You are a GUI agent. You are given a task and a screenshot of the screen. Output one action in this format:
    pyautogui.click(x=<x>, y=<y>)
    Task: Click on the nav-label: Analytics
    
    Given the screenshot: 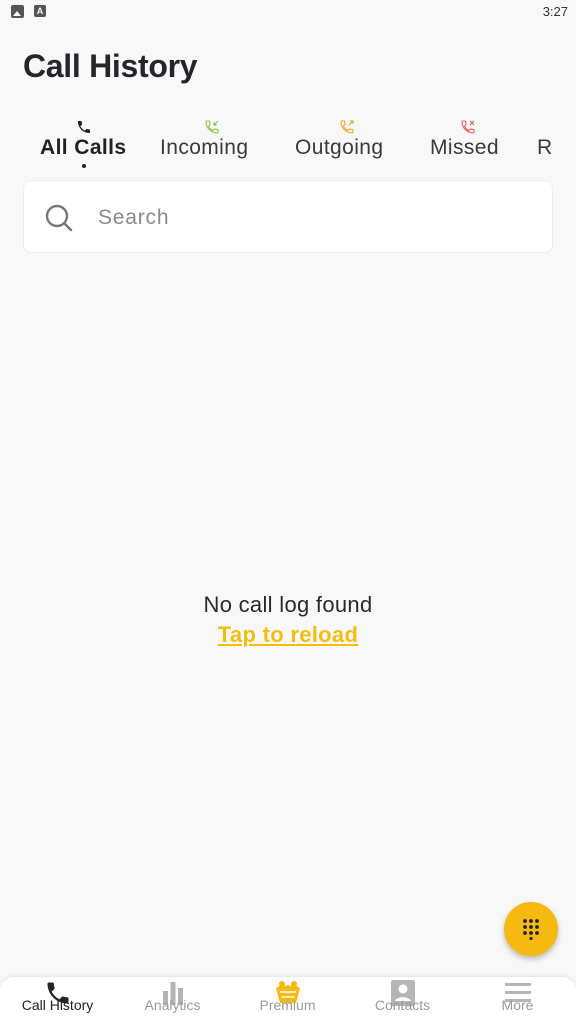 What is the action you would take?
    pyautogui.click(x=172, y=1005)
    